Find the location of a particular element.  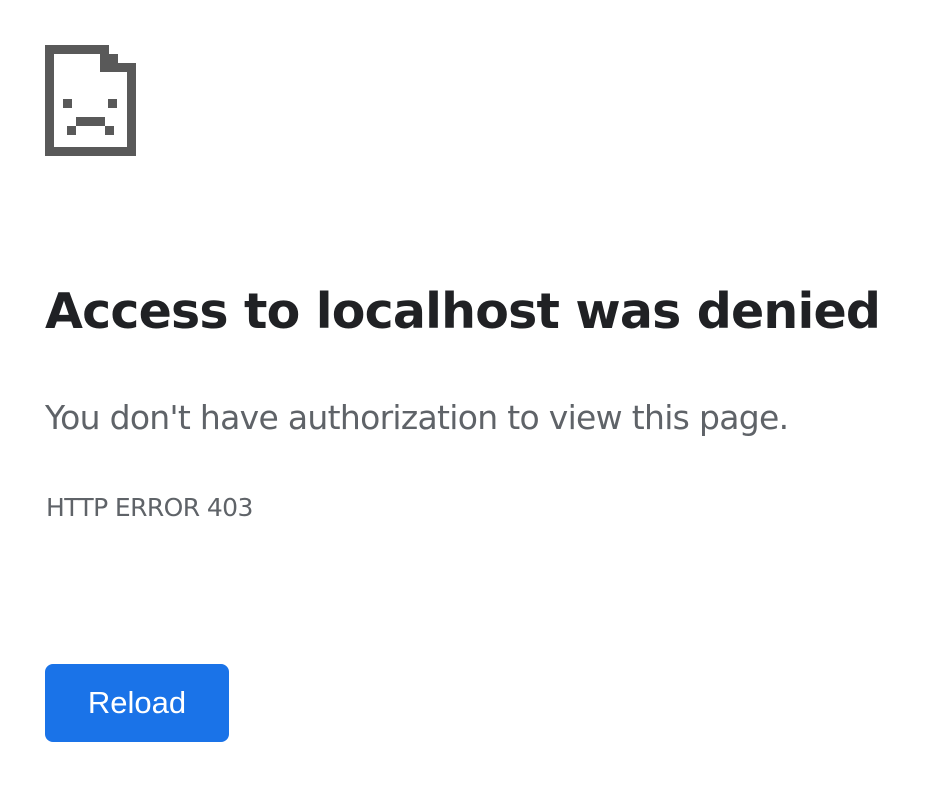

error-code: HTTP ERROR 403 is located at coordinates (149, 507).